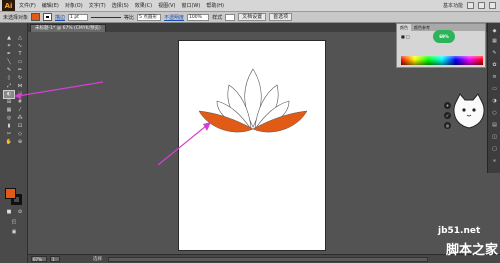 Image resolution: width=500 pixels, height=263 pixels. I want to click on layers-icon: ◫, so click(494, 137).